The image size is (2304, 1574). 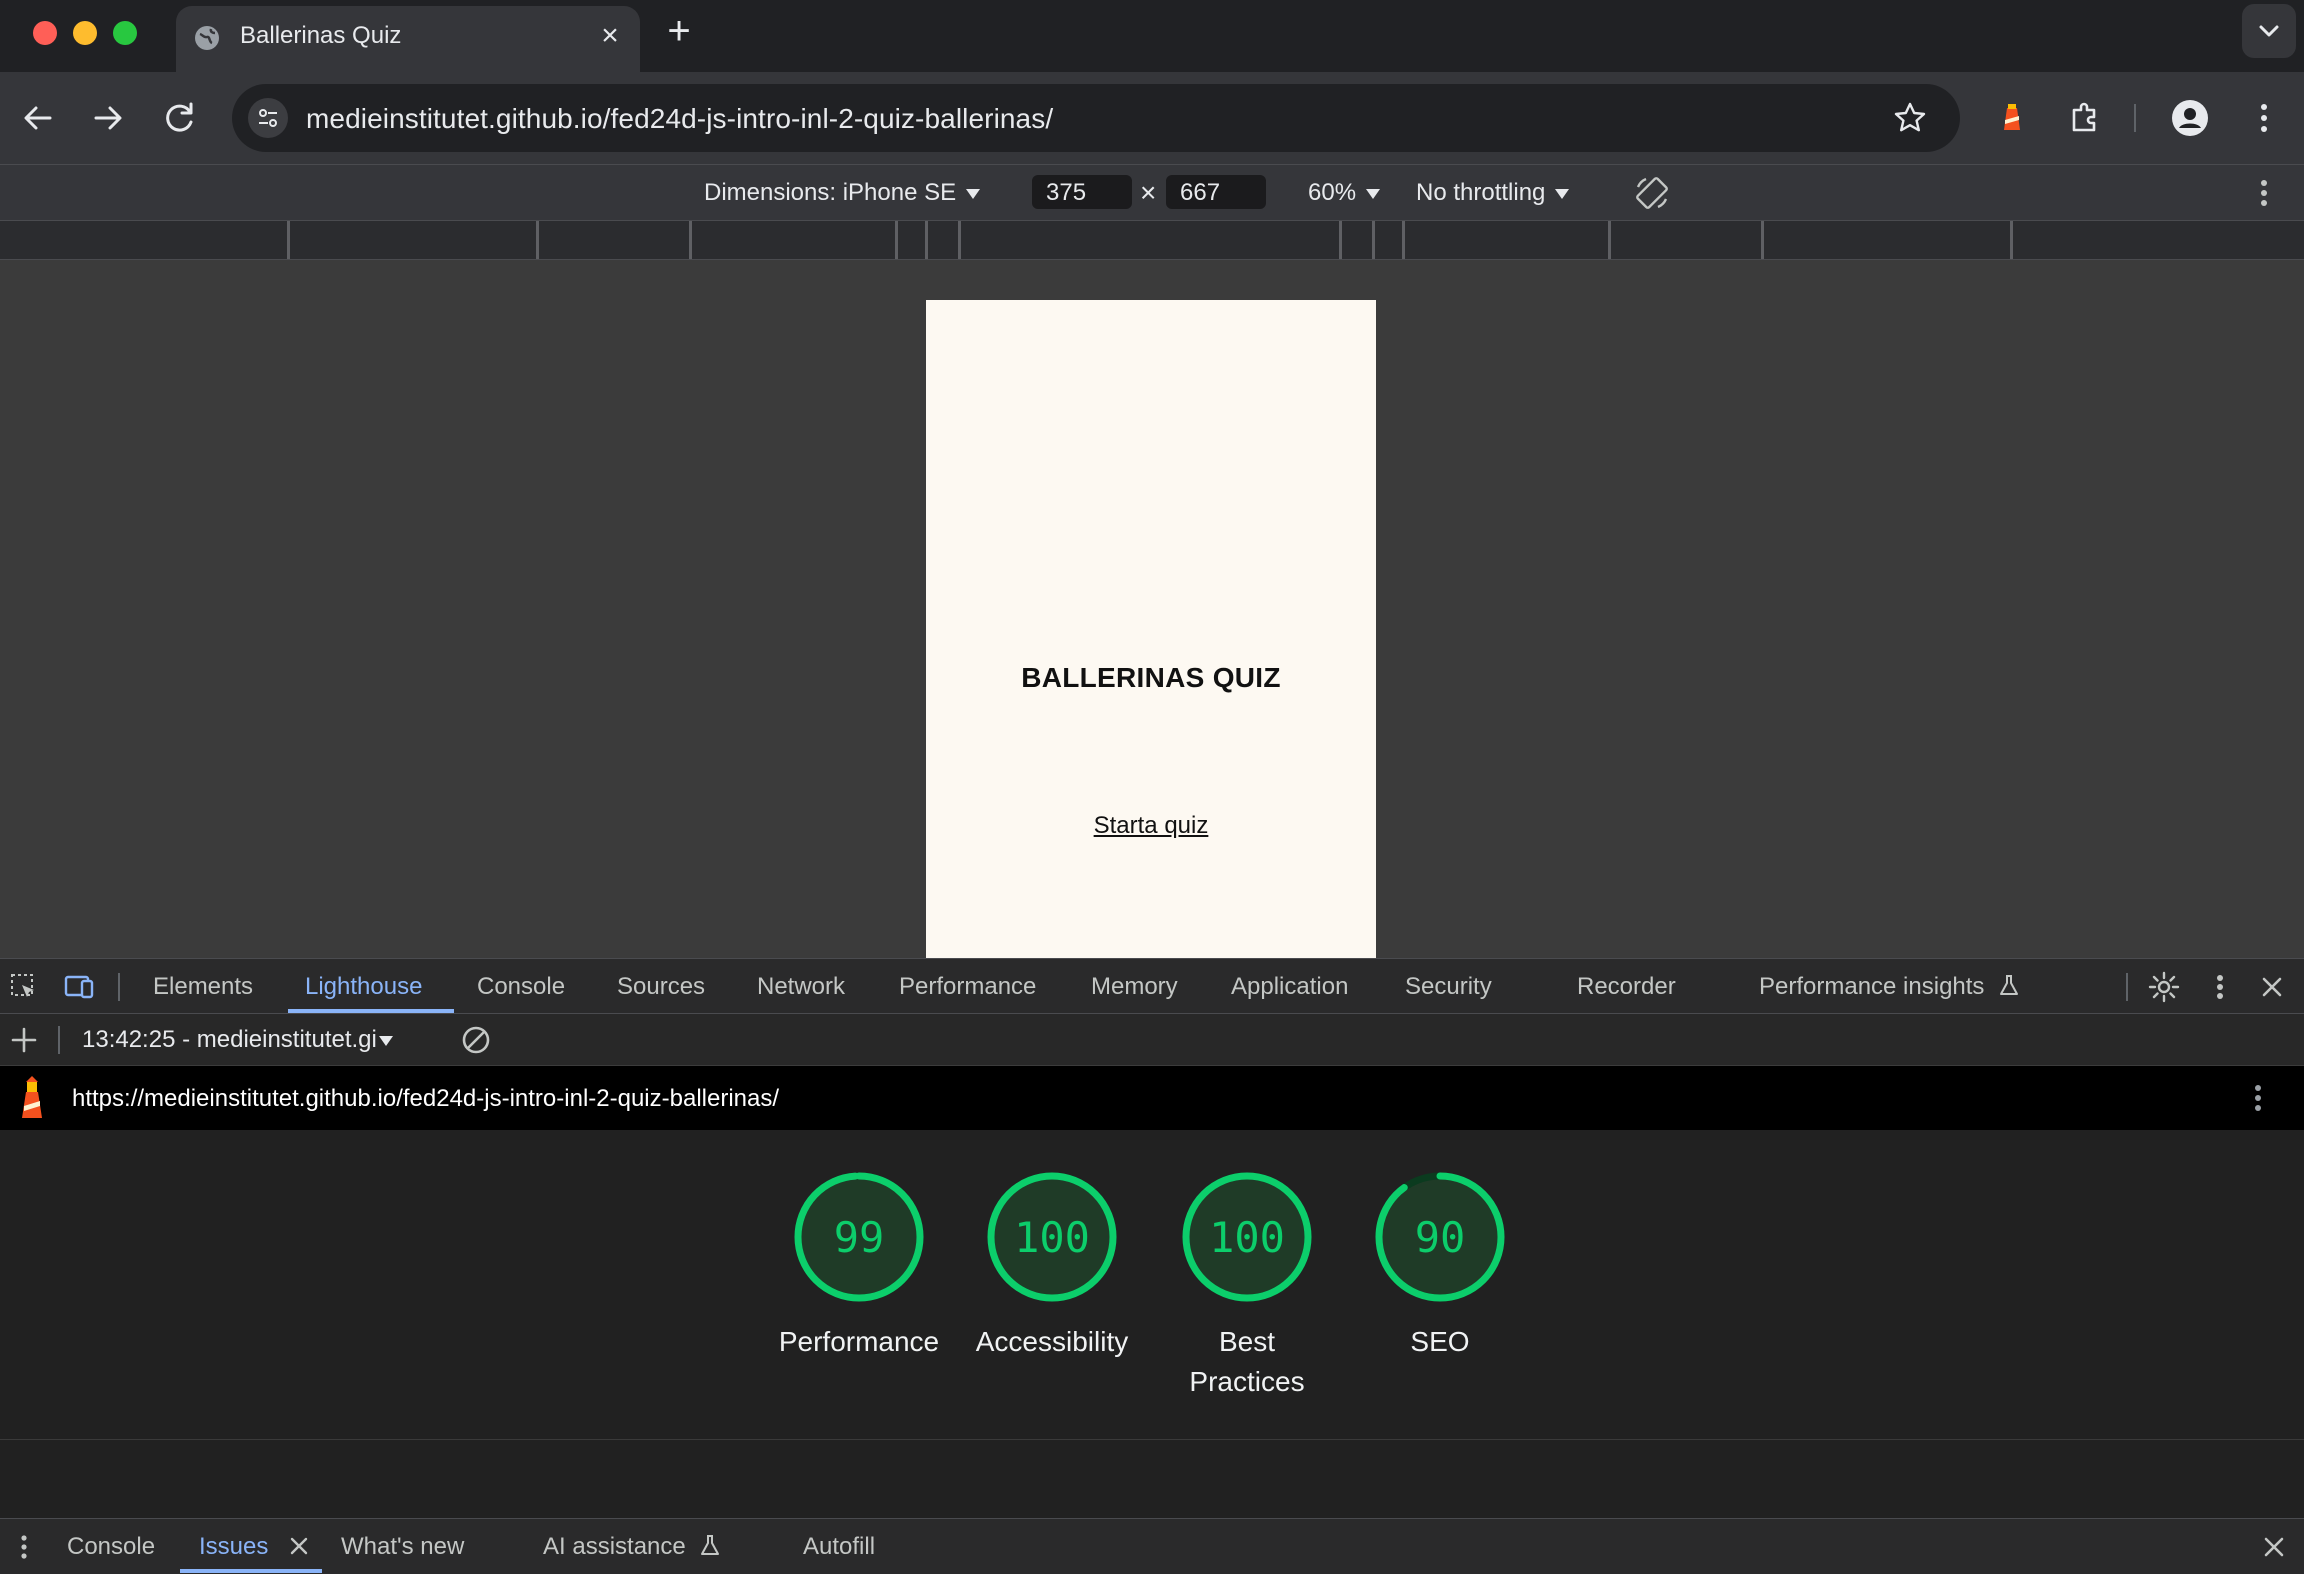 What do you see at coordinates (251, 1571) in the screenshot?
I see `active-drawer-tab-indicator` at bounding box center [251, 1571].